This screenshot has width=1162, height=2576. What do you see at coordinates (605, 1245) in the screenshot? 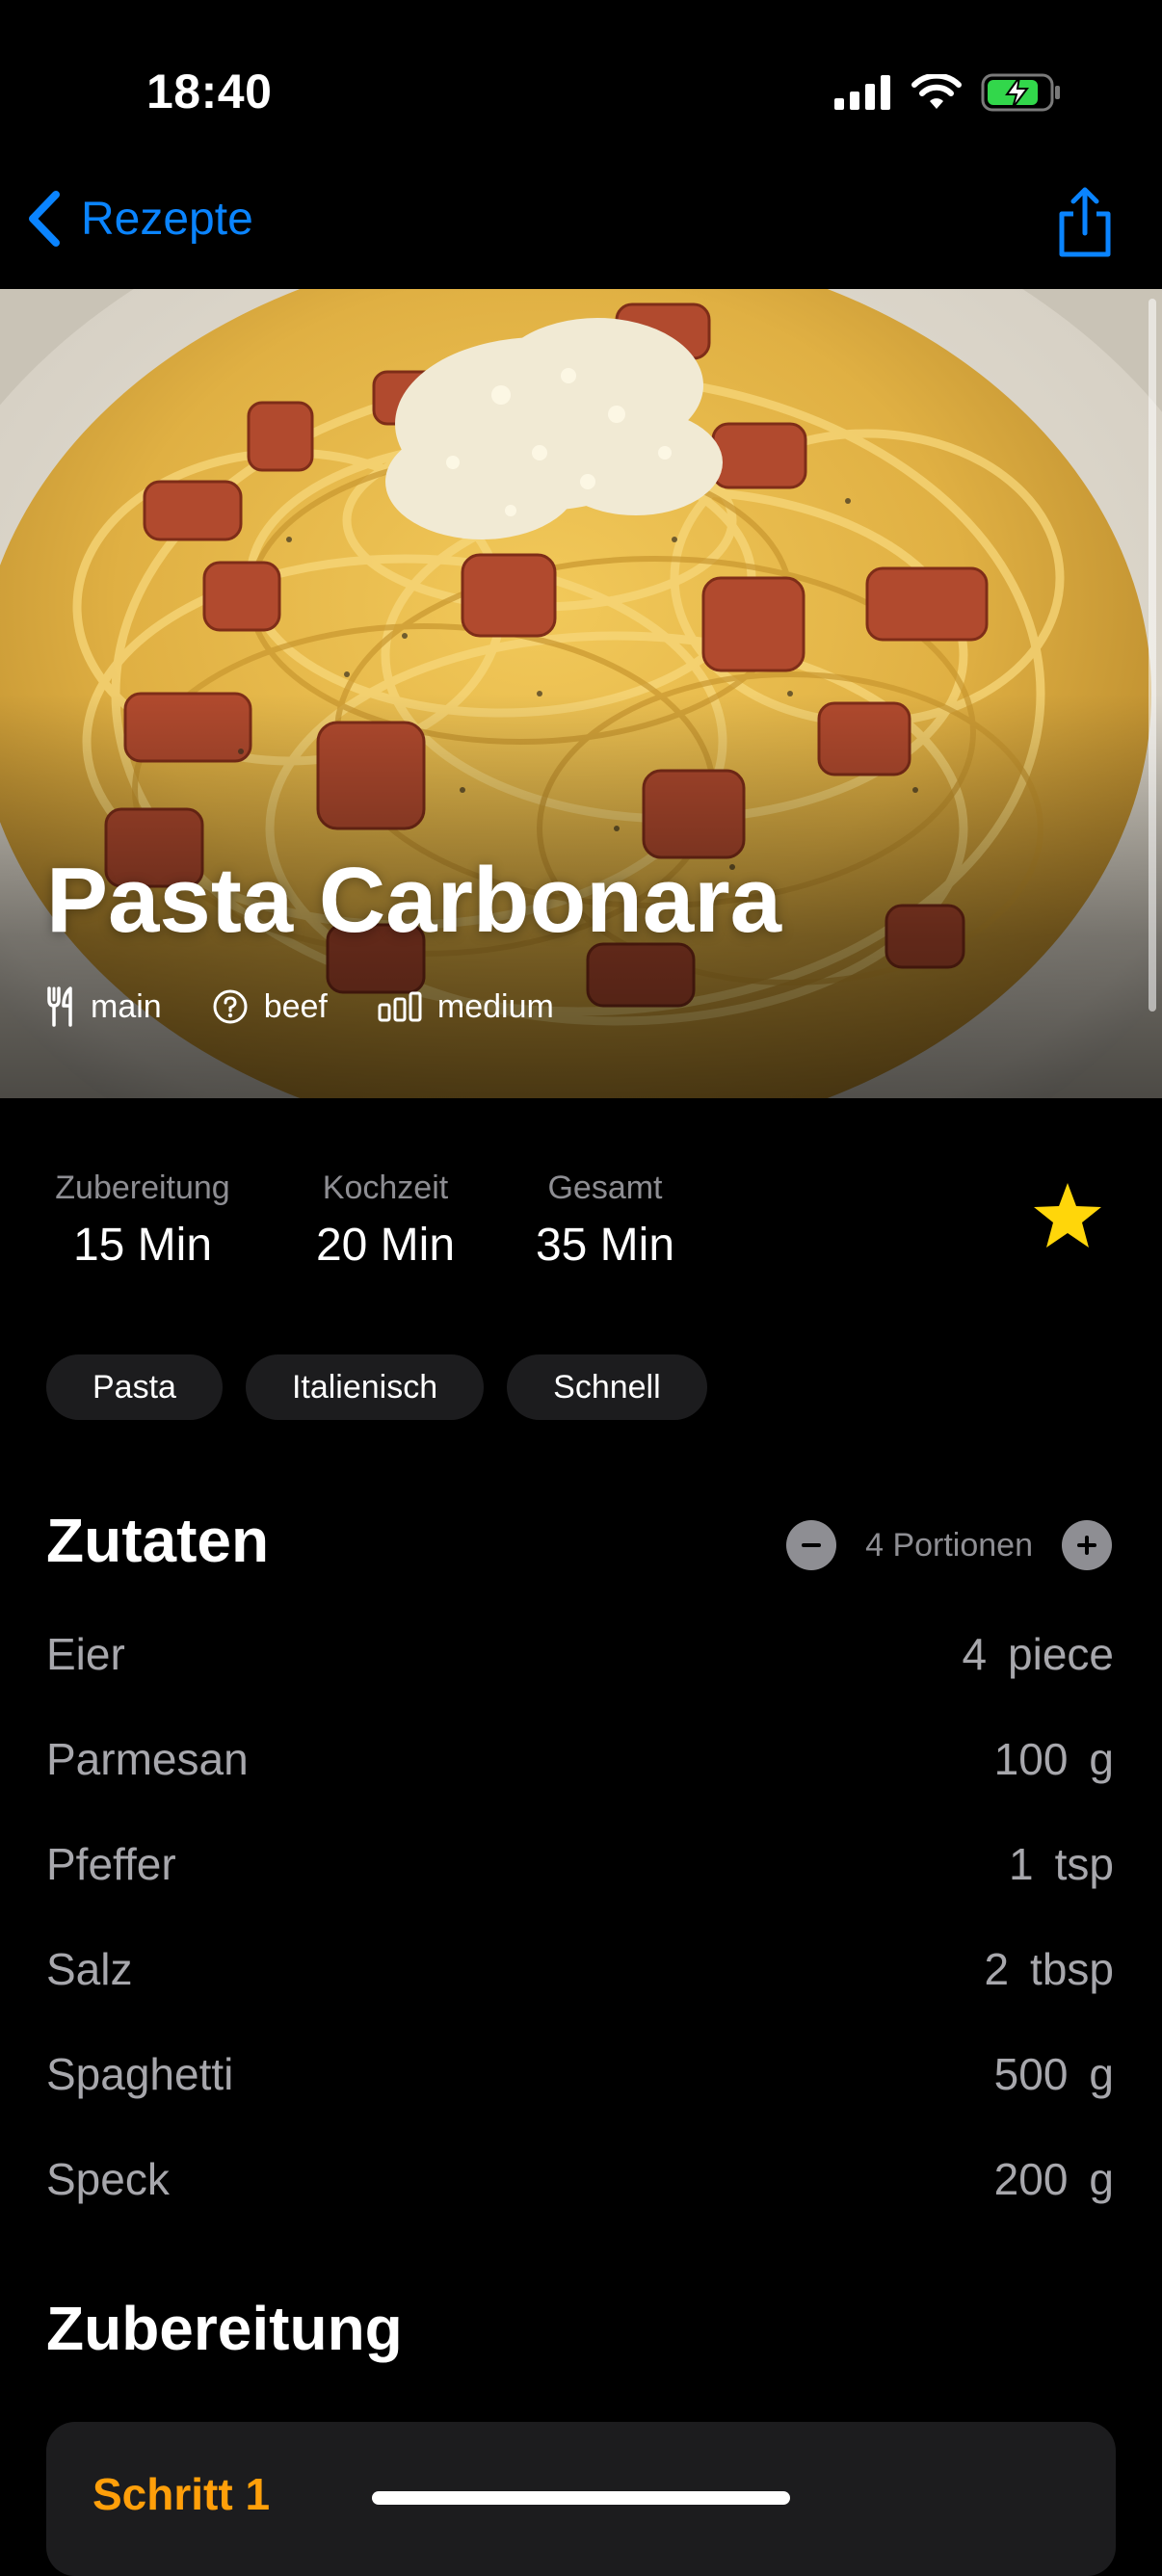
I see `time-total-value: 35 Min` at bounding box center [605, 1245].